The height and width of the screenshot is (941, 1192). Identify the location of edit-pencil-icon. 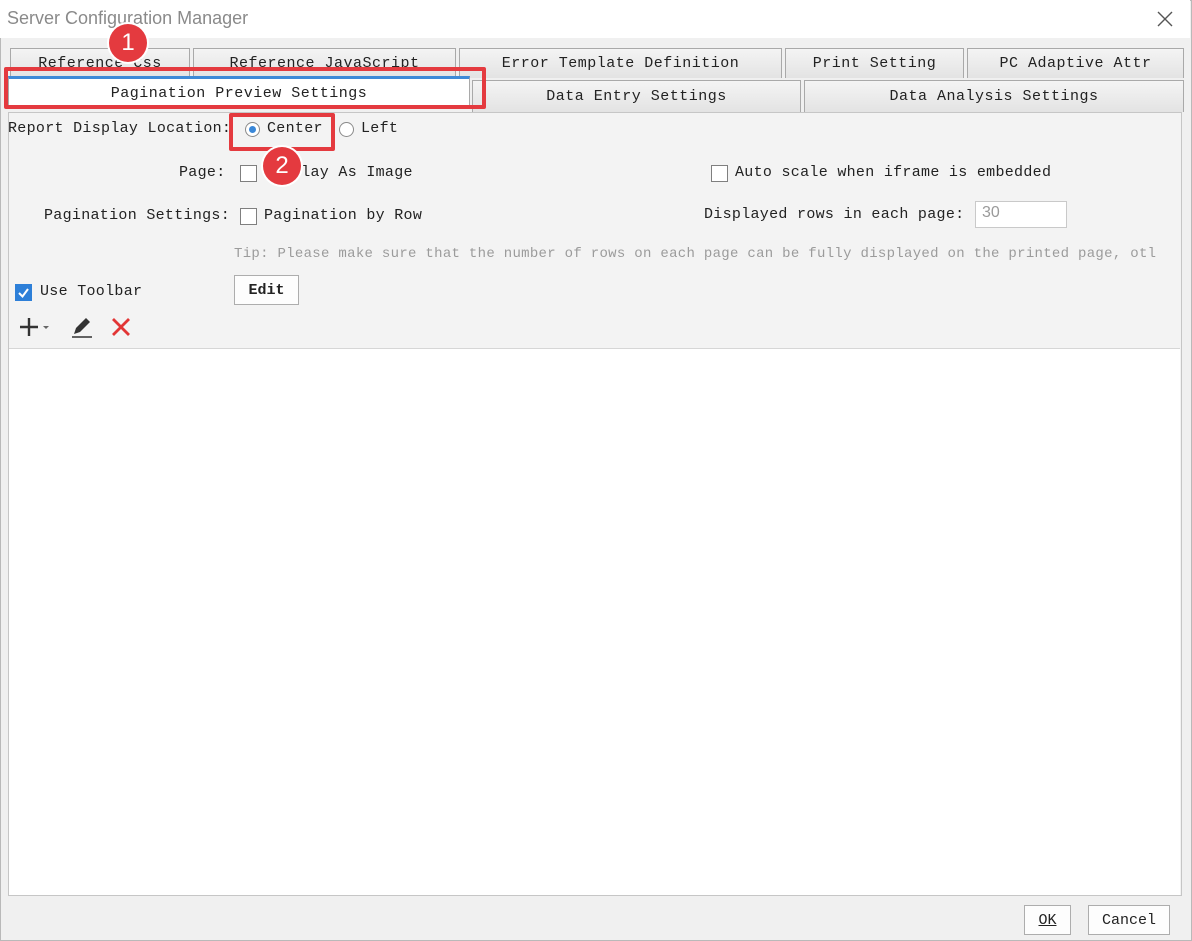
(82, 328).